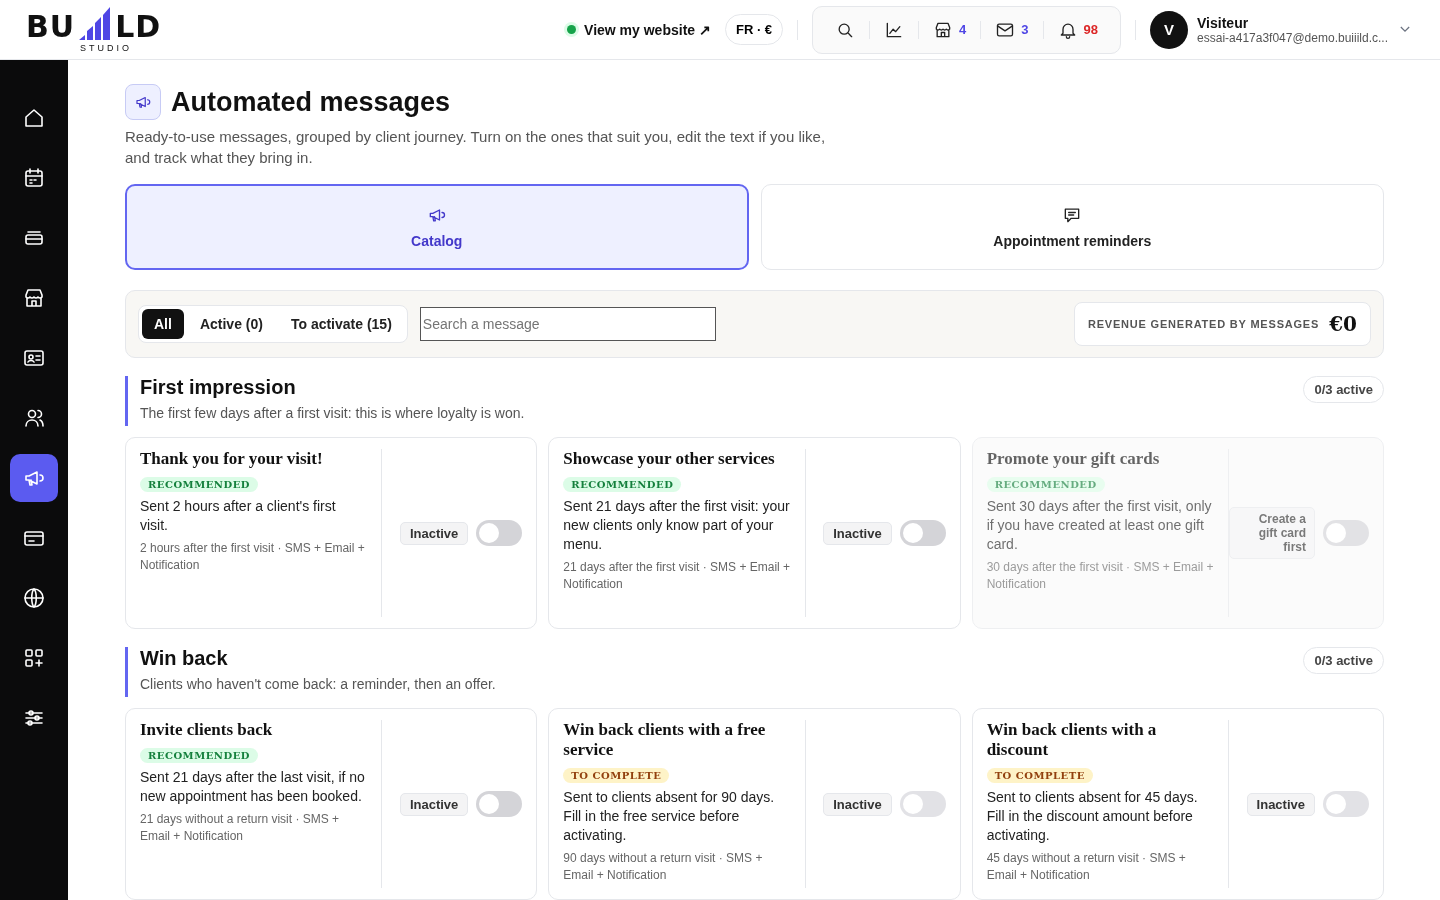 This screenshot has height=900, width=1440. I want to click on view-tab: Catalog, so click(437, 227).